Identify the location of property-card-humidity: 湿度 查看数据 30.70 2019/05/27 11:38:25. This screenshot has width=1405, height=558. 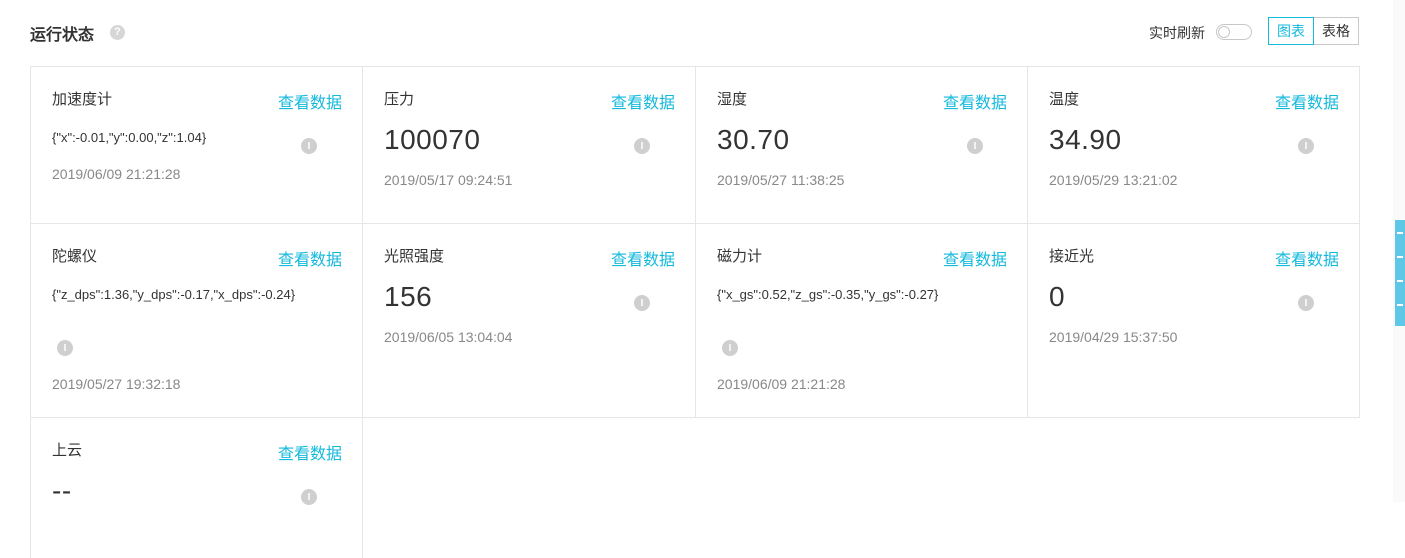
(862, 145).